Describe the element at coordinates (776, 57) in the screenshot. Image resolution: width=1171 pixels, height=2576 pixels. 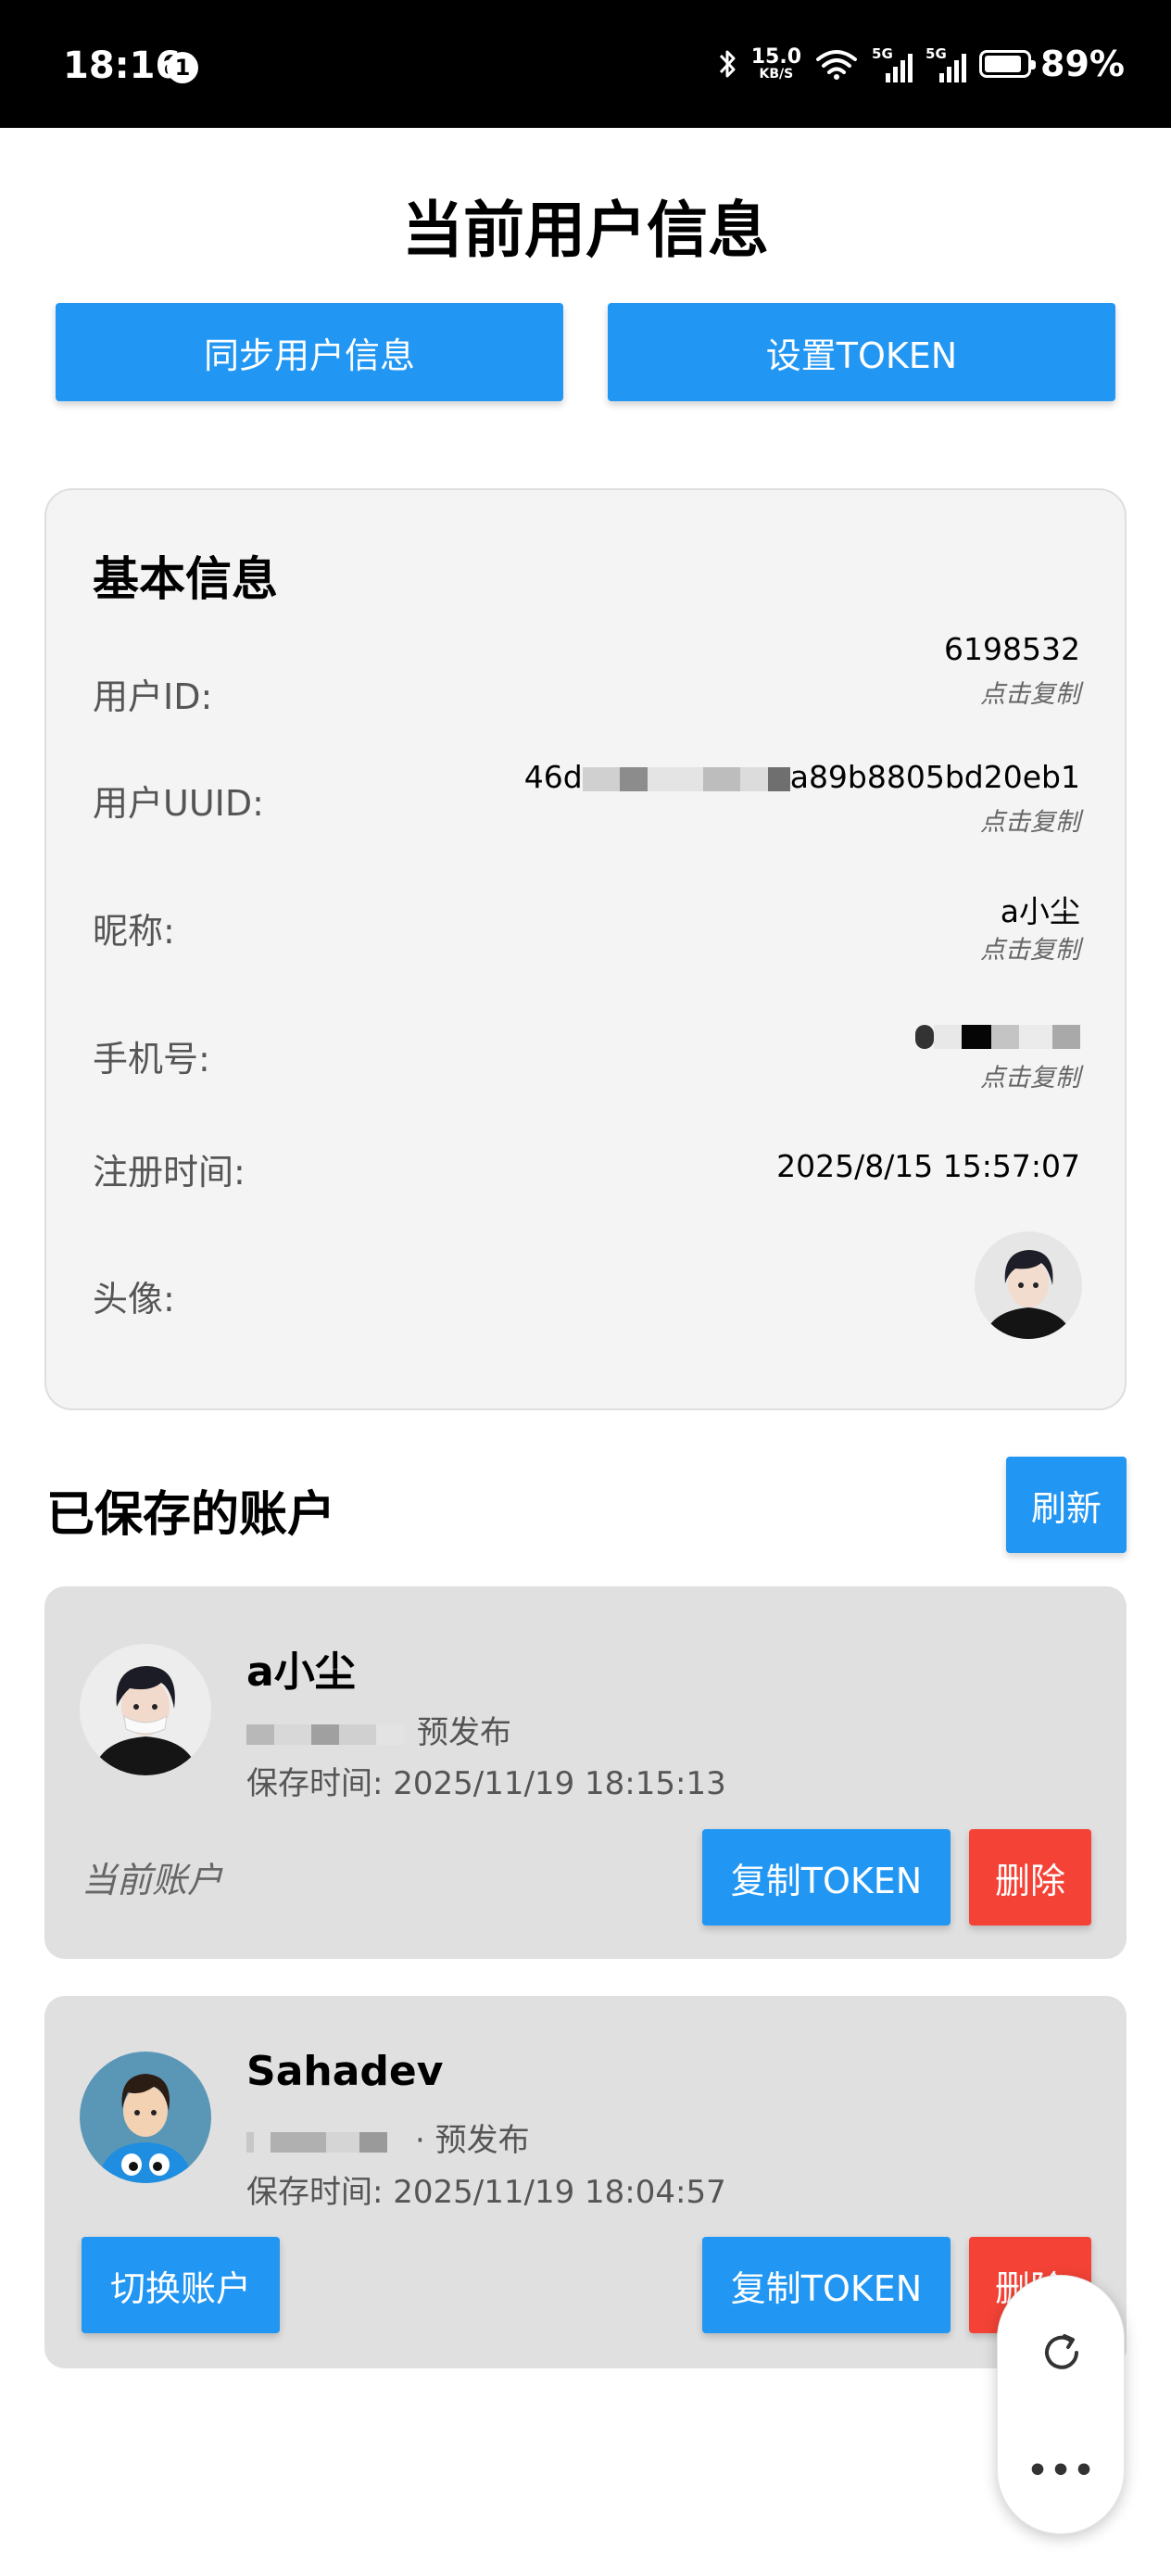
I see `net-speed-value: 15.0` at that location.